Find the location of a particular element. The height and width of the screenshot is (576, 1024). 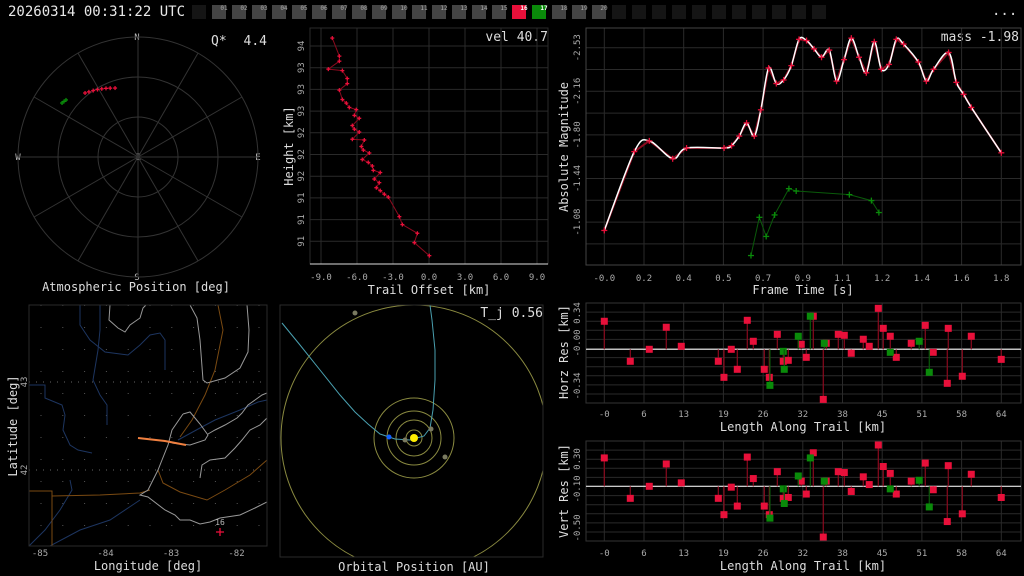

earth-dot is located at coordinates (389, 437).